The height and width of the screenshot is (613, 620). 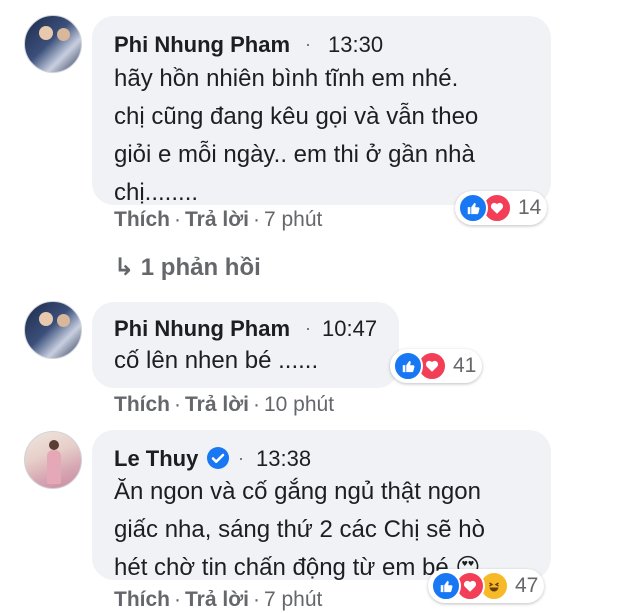 What do you see at coordinates (527, 585) in the screenshot?
I see `reaction-count: 47` at bounding box center [527, 585].